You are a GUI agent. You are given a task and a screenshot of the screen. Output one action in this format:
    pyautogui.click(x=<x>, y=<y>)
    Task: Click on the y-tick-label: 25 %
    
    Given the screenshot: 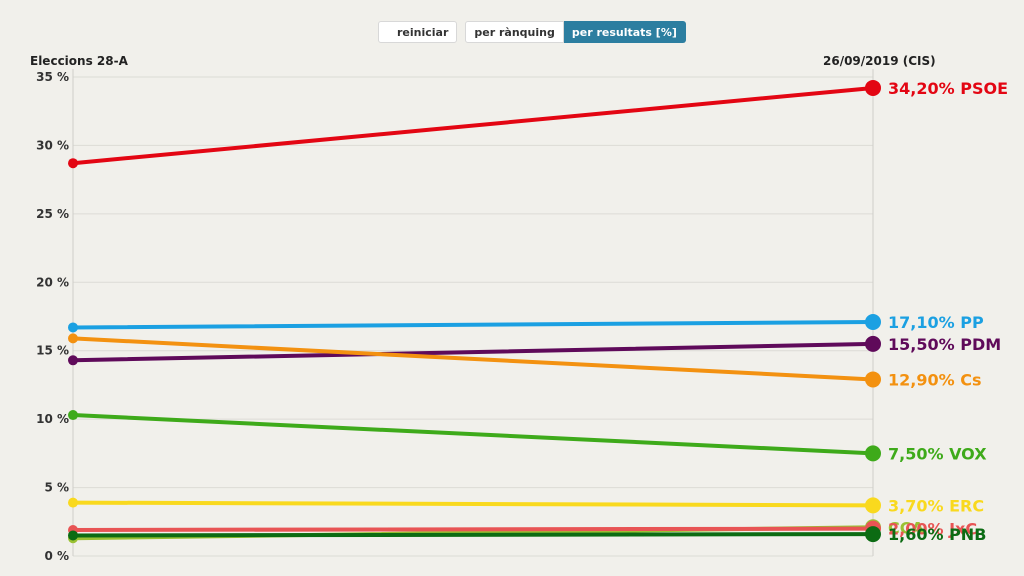 What is the action you would take?
    pyautogui.click(x=52, y=214)
    